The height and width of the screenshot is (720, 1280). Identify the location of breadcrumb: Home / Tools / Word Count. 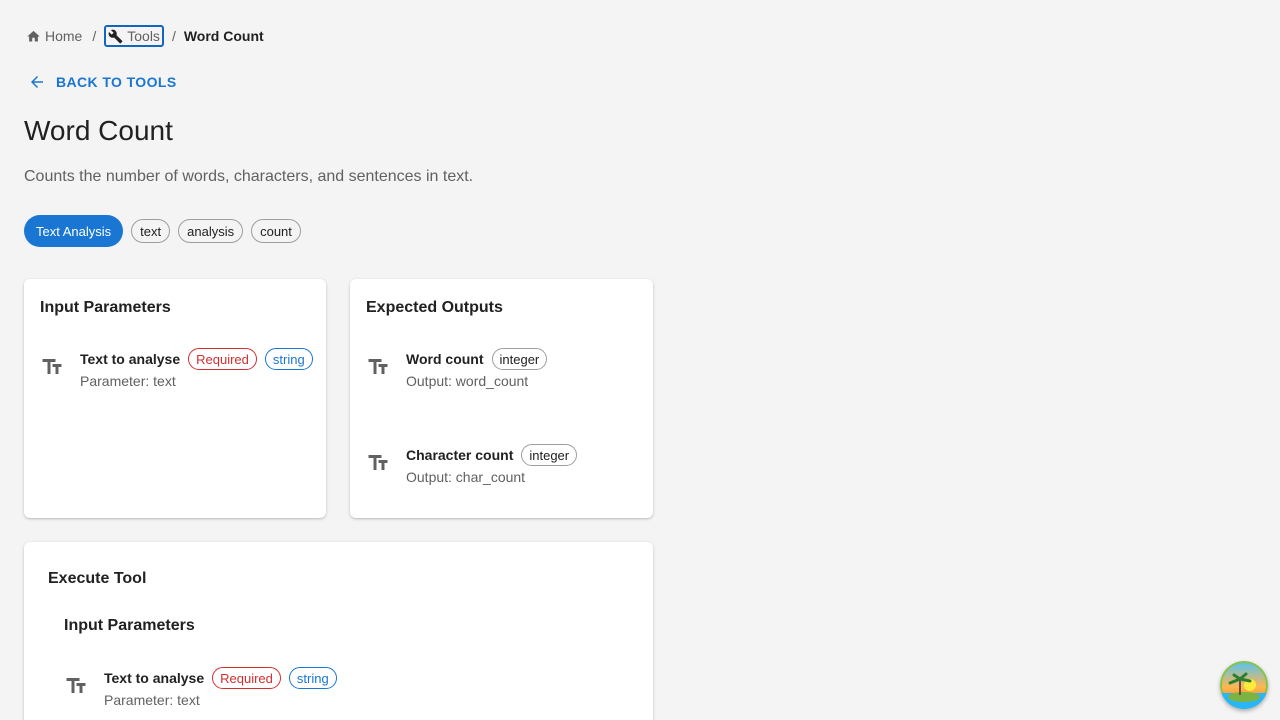
(144, 36).